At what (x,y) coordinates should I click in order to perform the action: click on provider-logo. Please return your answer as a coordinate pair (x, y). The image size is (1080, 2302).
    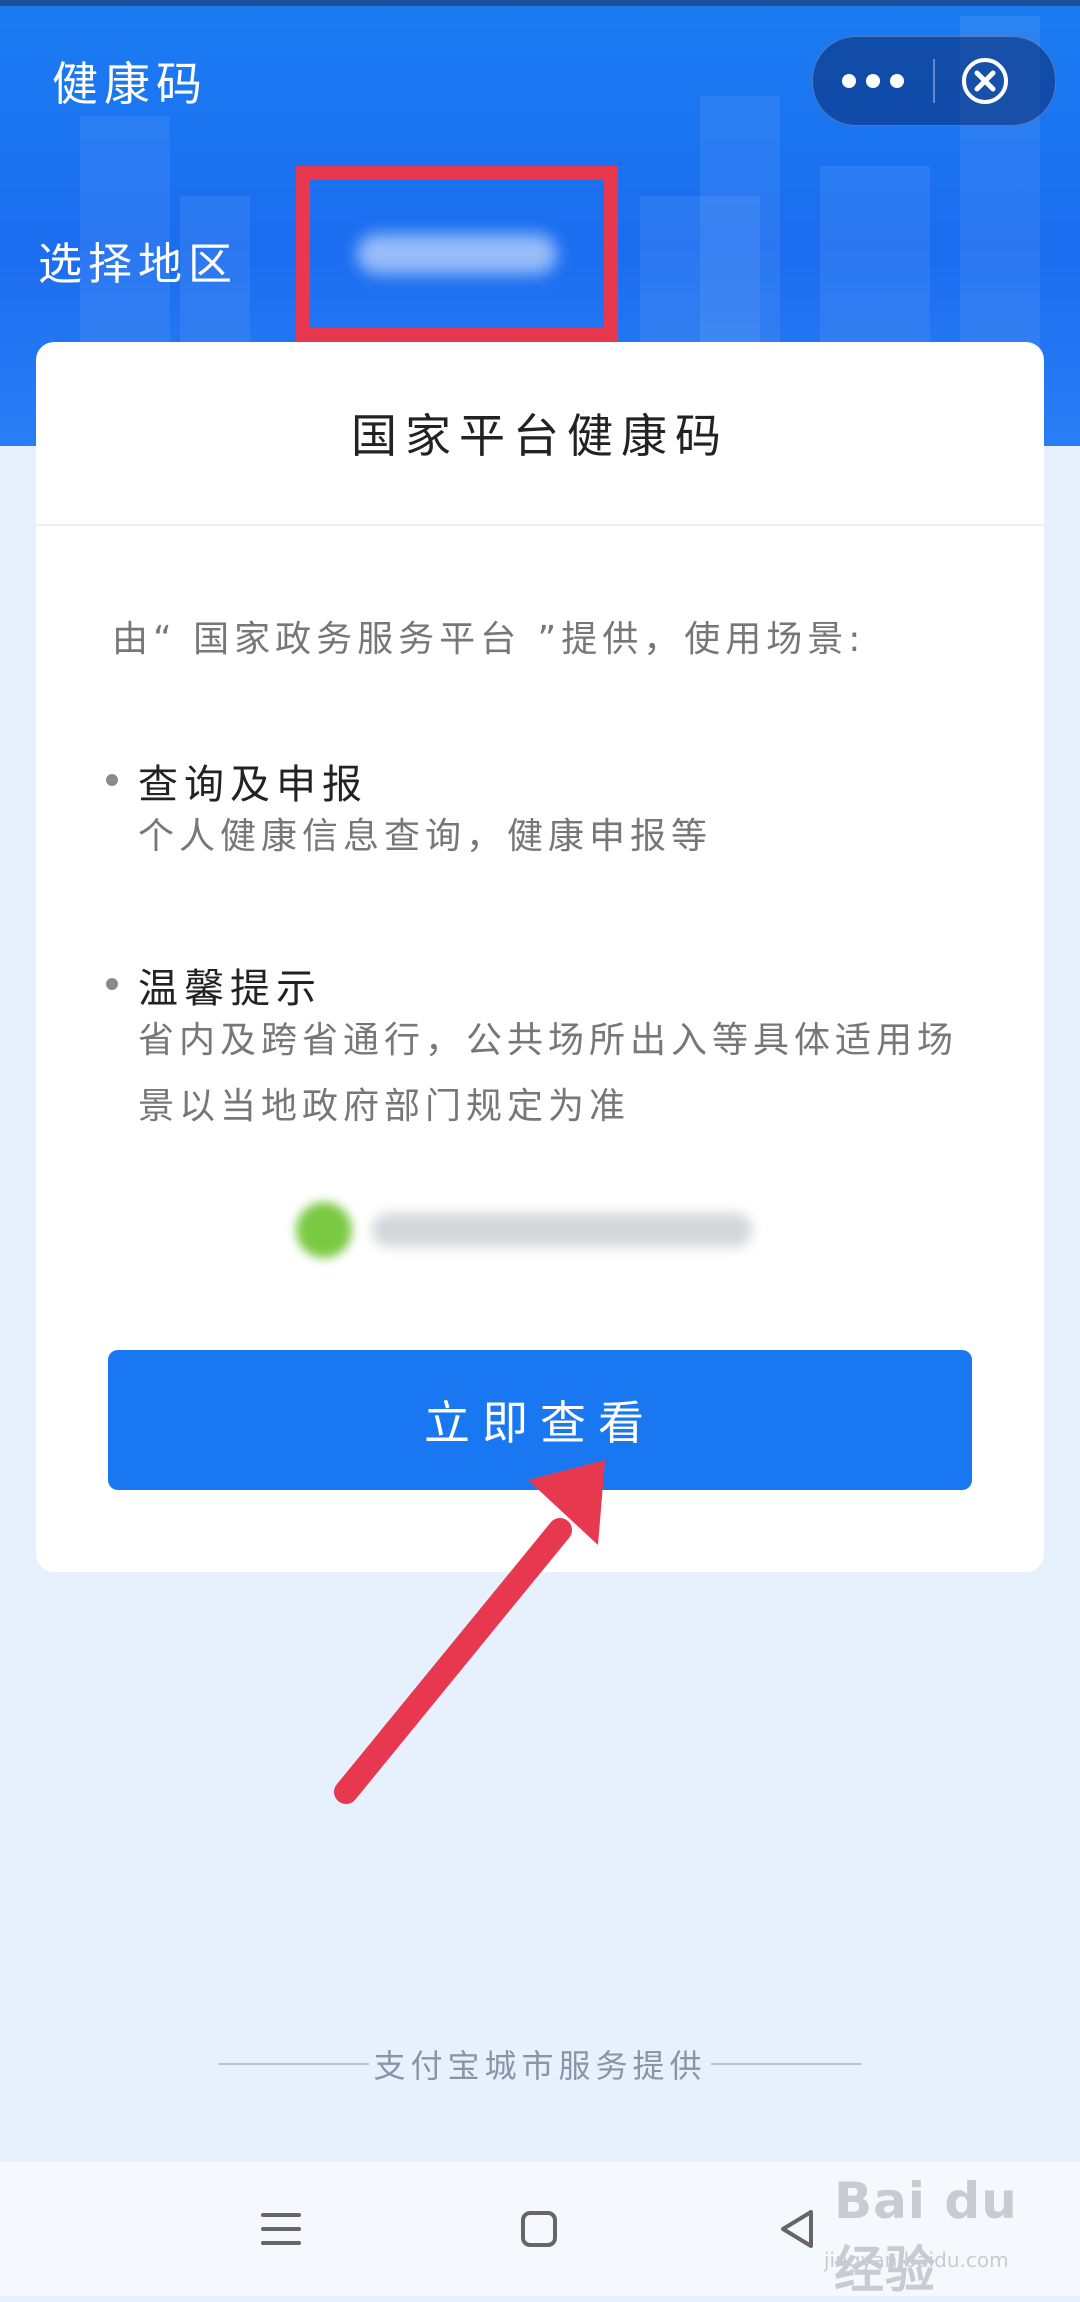
    Looking at the image, I should click on (324, 1230).